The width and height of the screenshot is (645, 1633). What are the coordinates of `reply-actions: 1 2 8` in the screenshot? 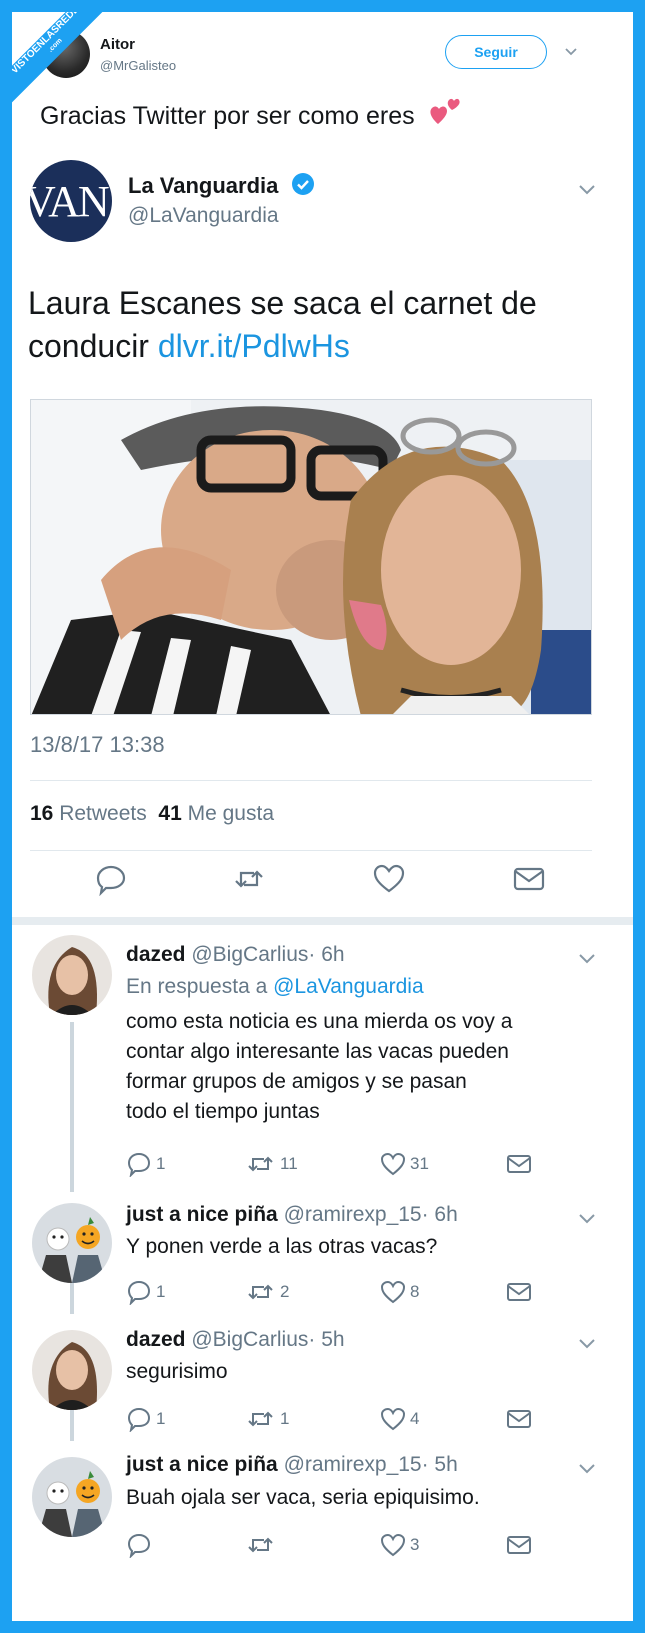 It's located at (366, 1293).